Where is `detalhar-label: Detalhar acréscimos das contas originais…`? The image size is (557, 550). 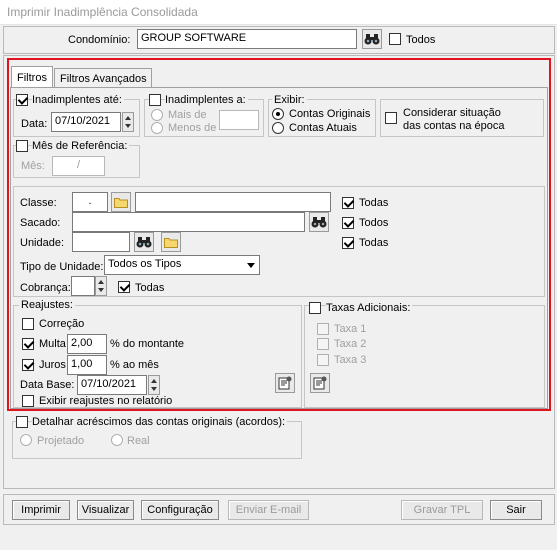 detalhar-label: Detalhar acréscimos das contas originais… is located at coordinates (160, 422).